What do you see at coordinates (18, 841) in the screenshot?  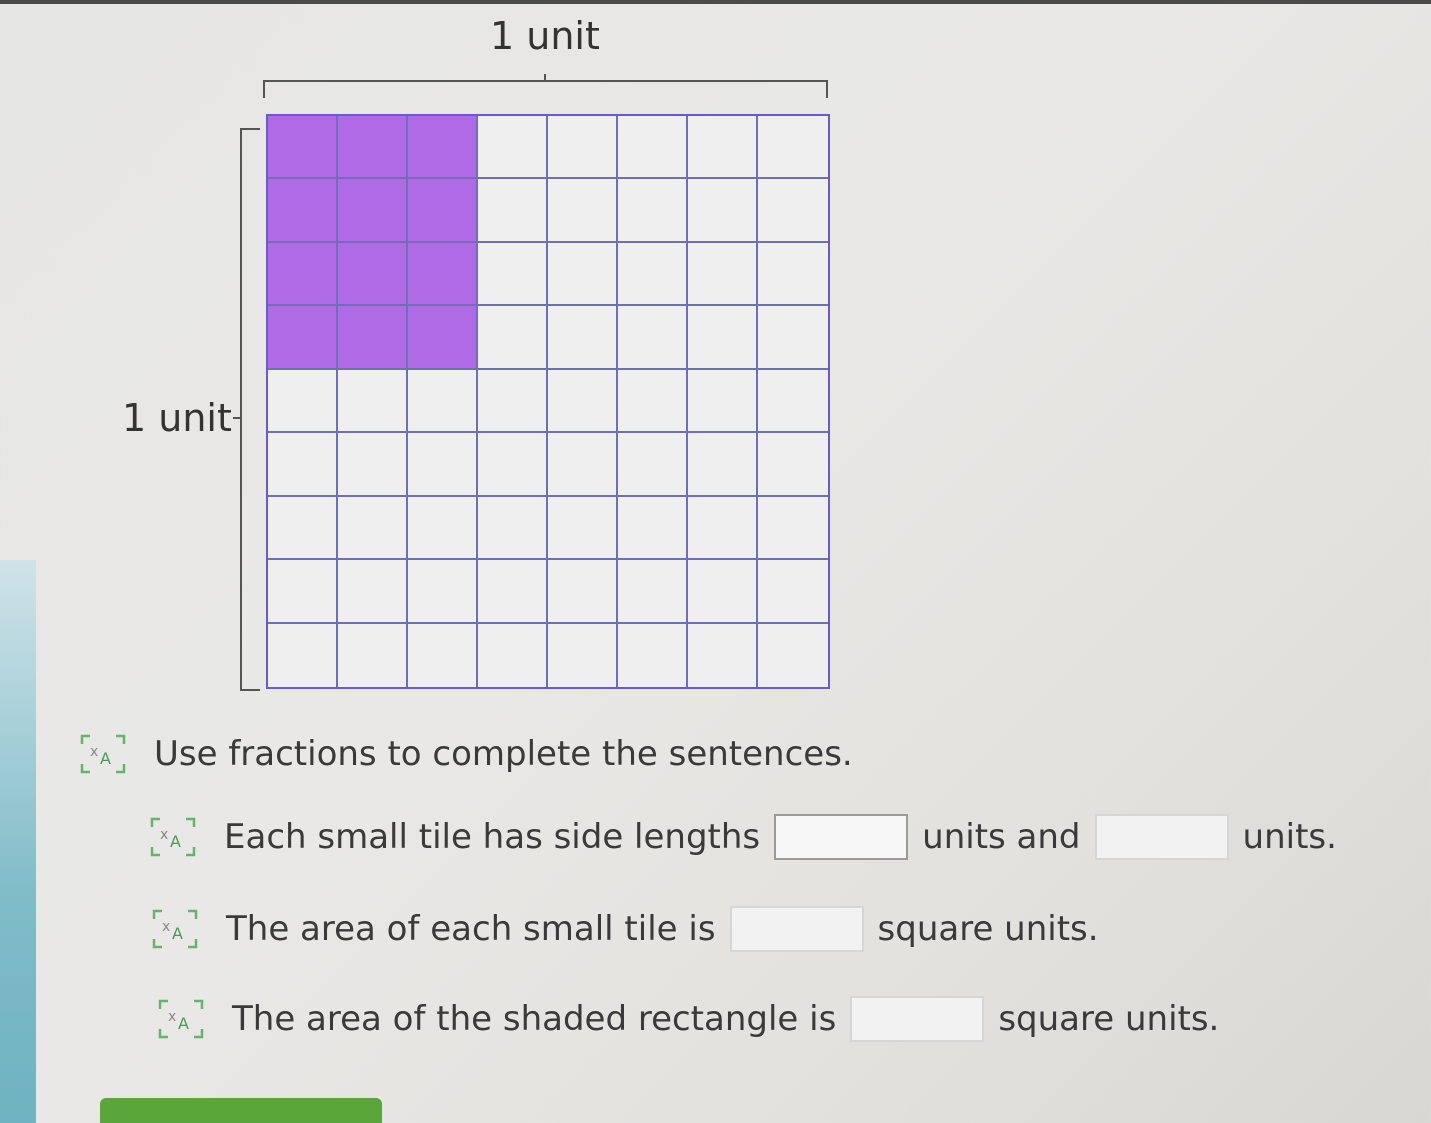 I see `screen-edge` at bounding box center [18, 841].